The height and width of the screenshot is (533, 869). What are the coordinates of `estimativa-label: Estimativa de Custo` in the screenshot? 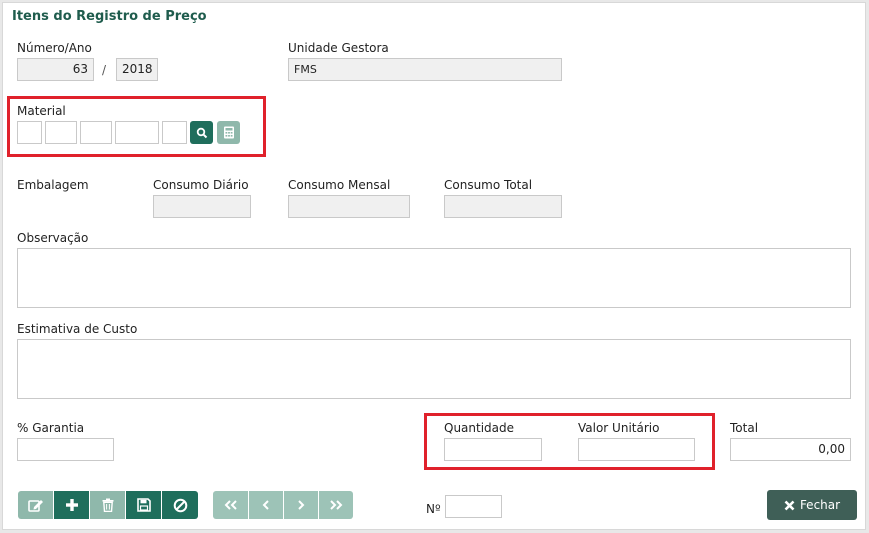 It's located at (77, 329).